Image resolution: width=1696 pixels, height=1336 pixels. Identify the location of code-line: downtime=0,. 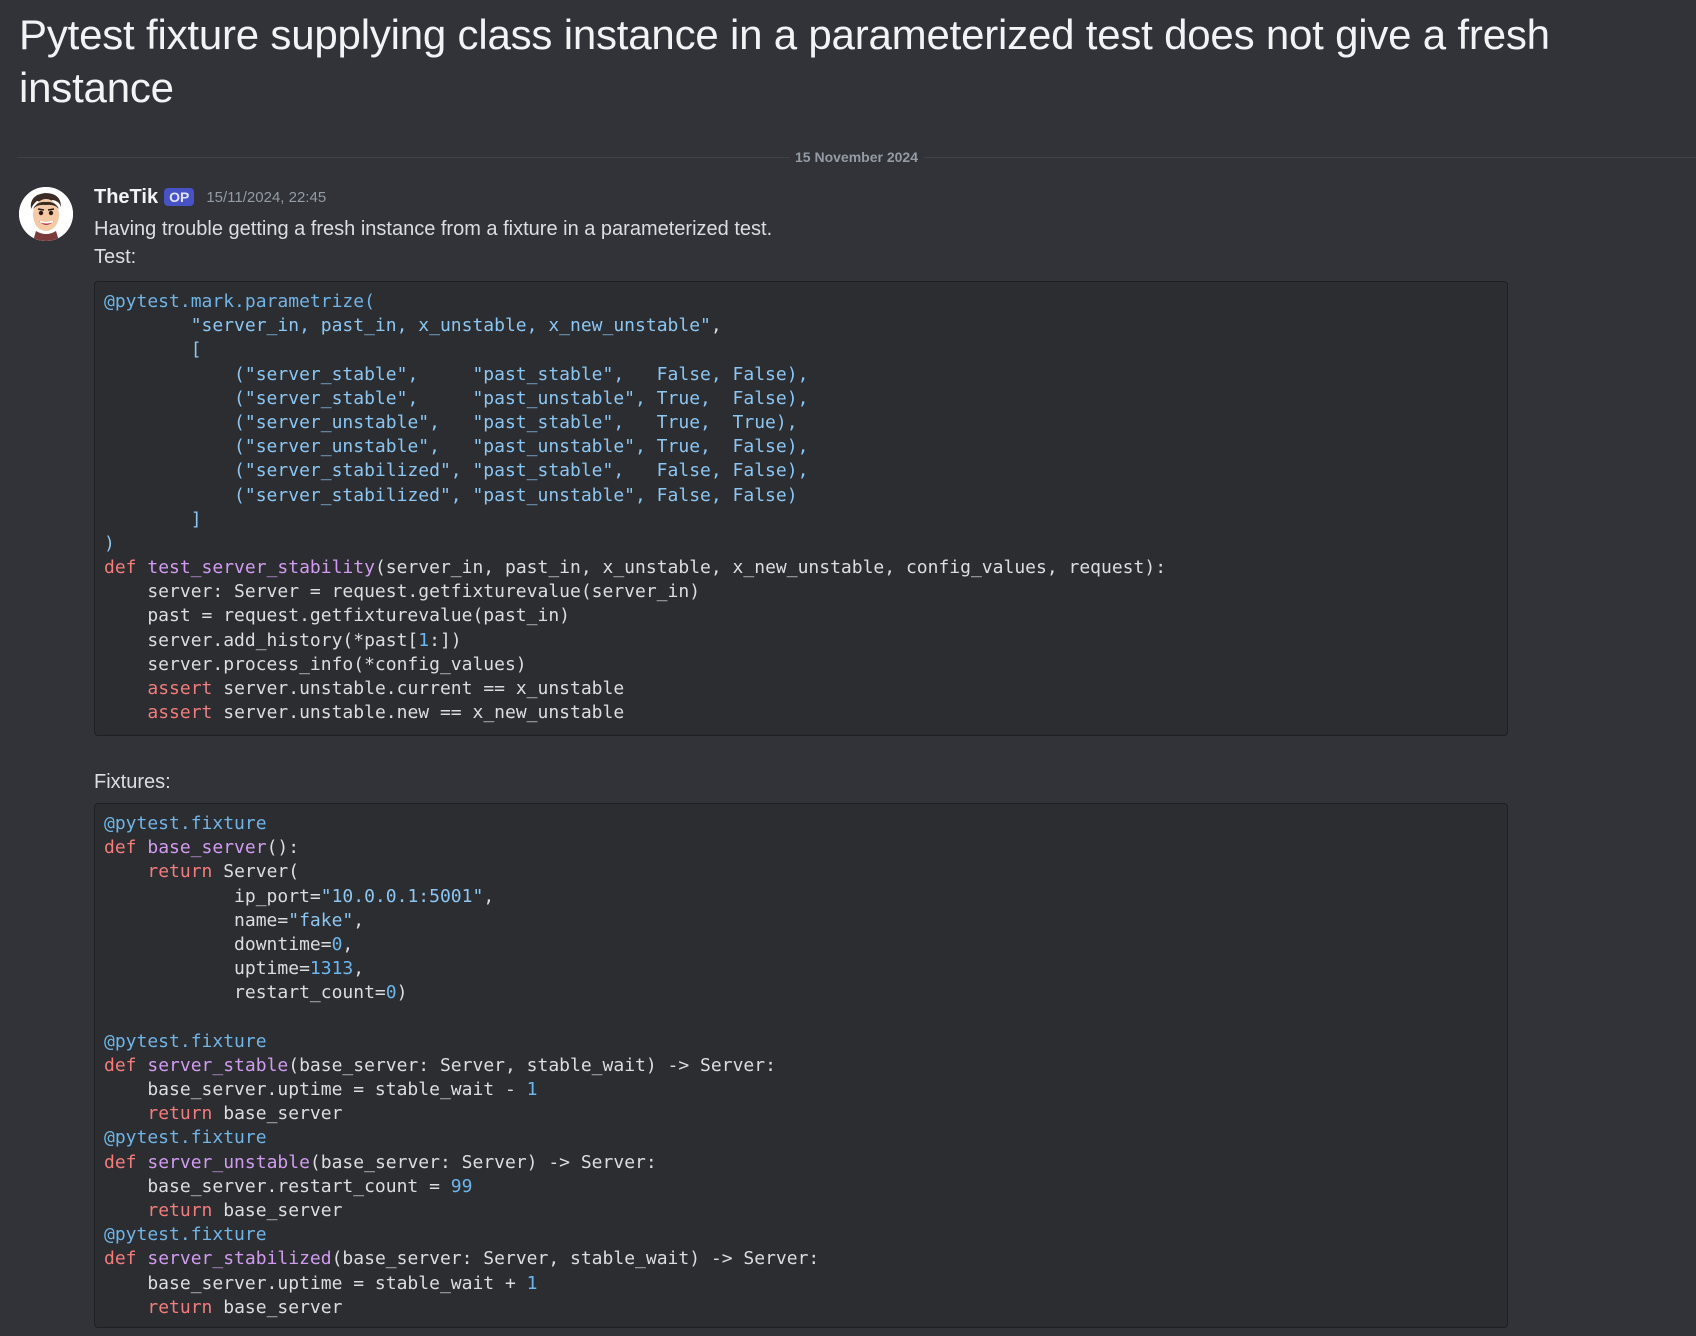
(801, 945).